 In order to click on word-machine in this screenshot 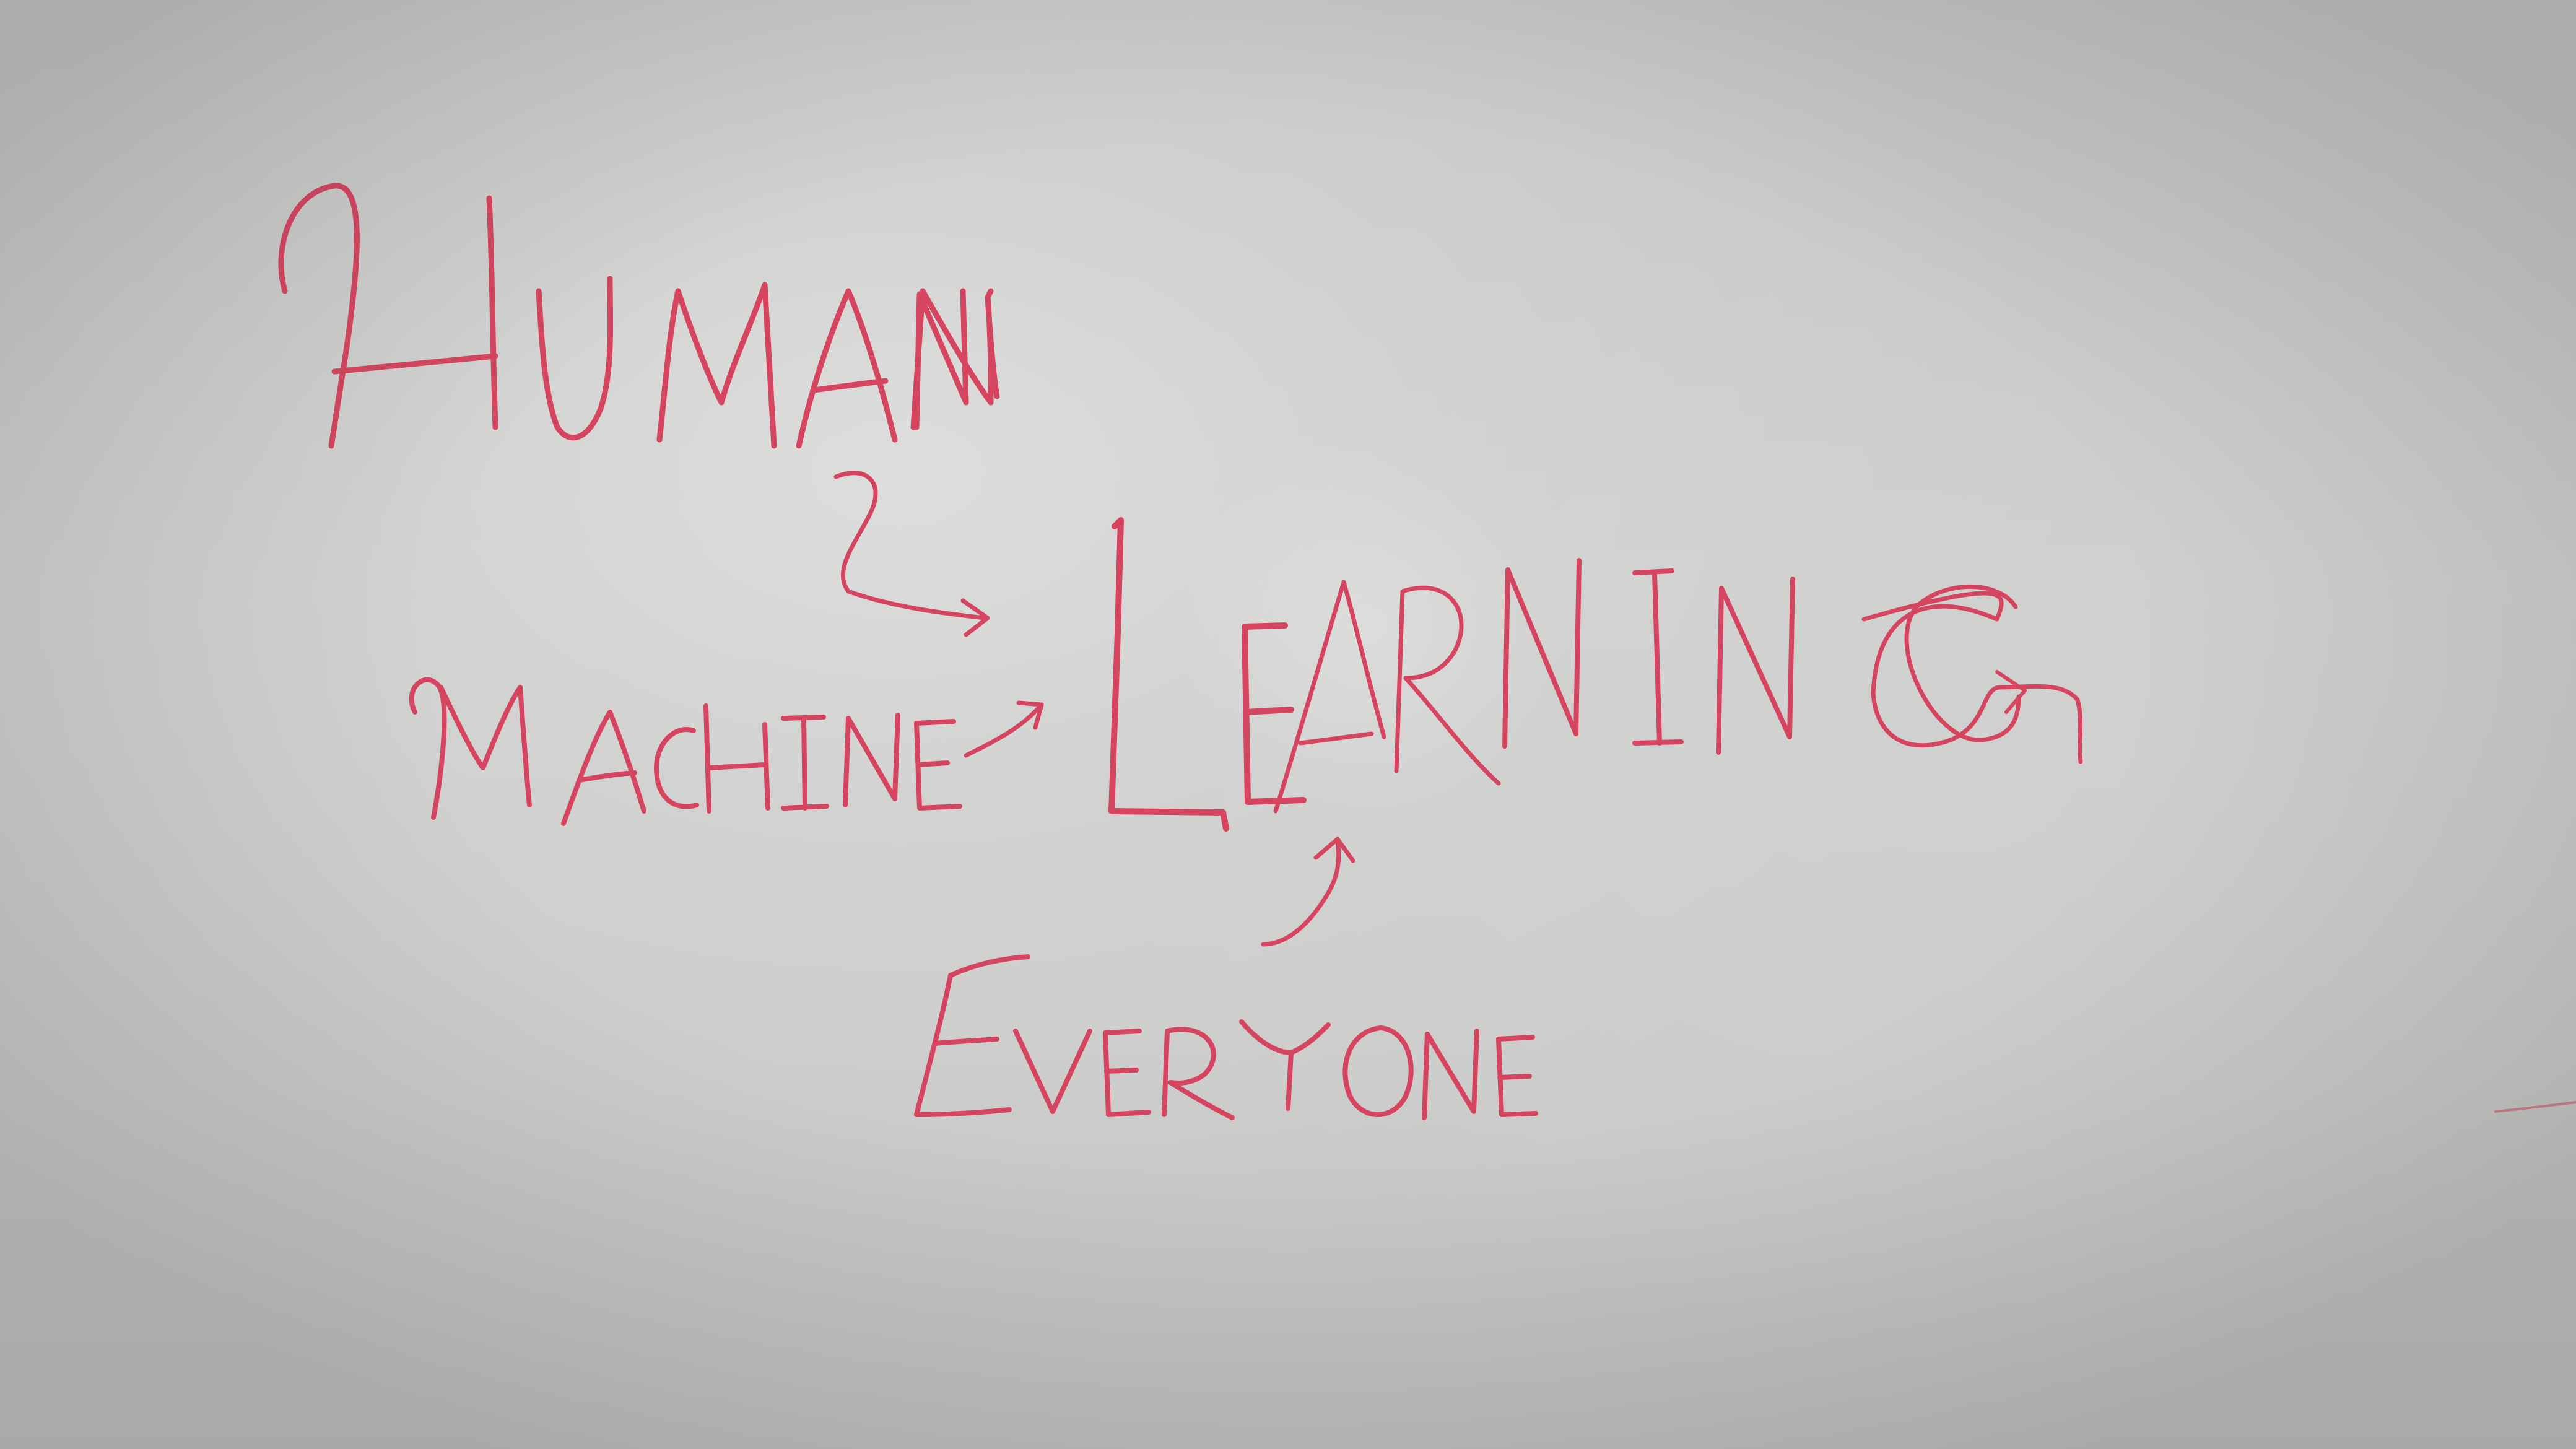, I will do `click(685, 751)`.